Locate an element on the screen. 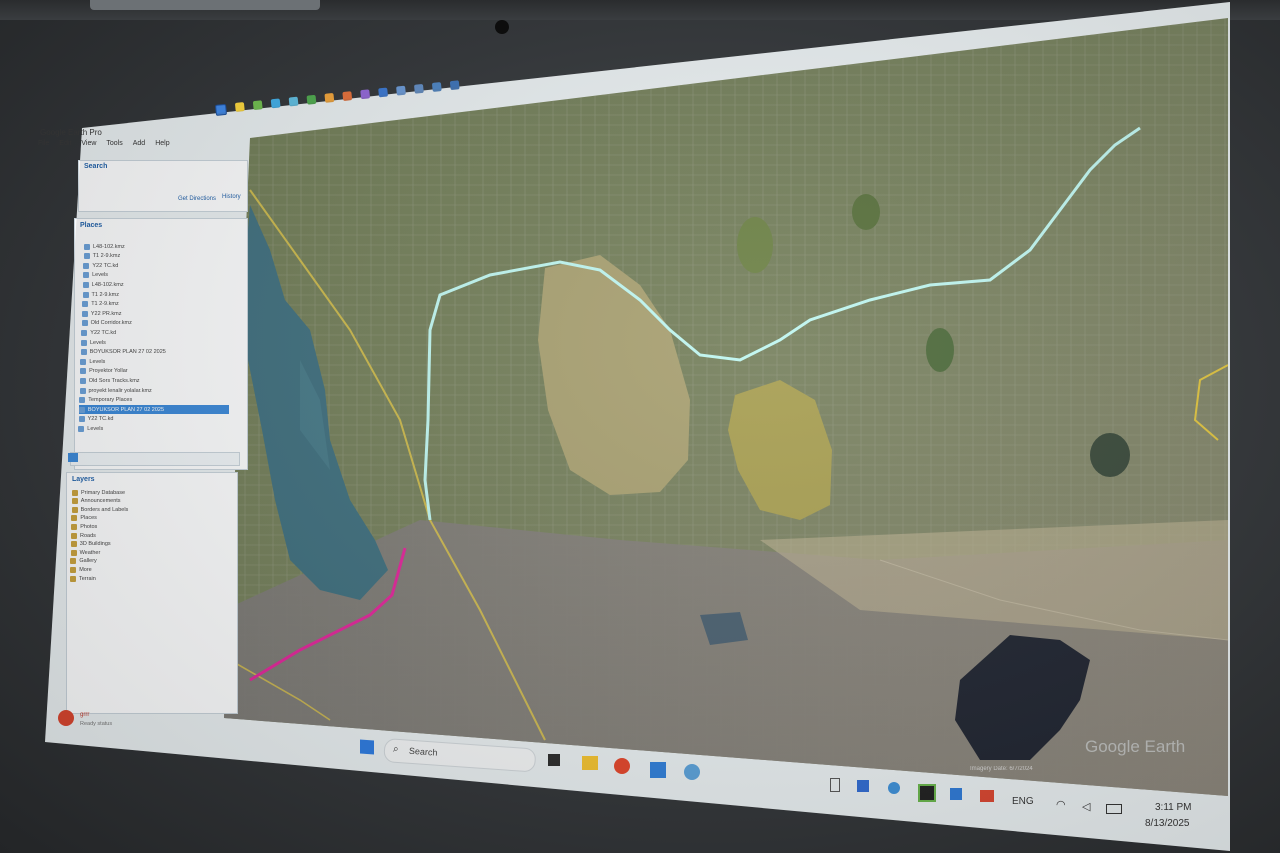 The image size is (1280, 853). layers-item-label: Roads is located at coordinates (88, 535).